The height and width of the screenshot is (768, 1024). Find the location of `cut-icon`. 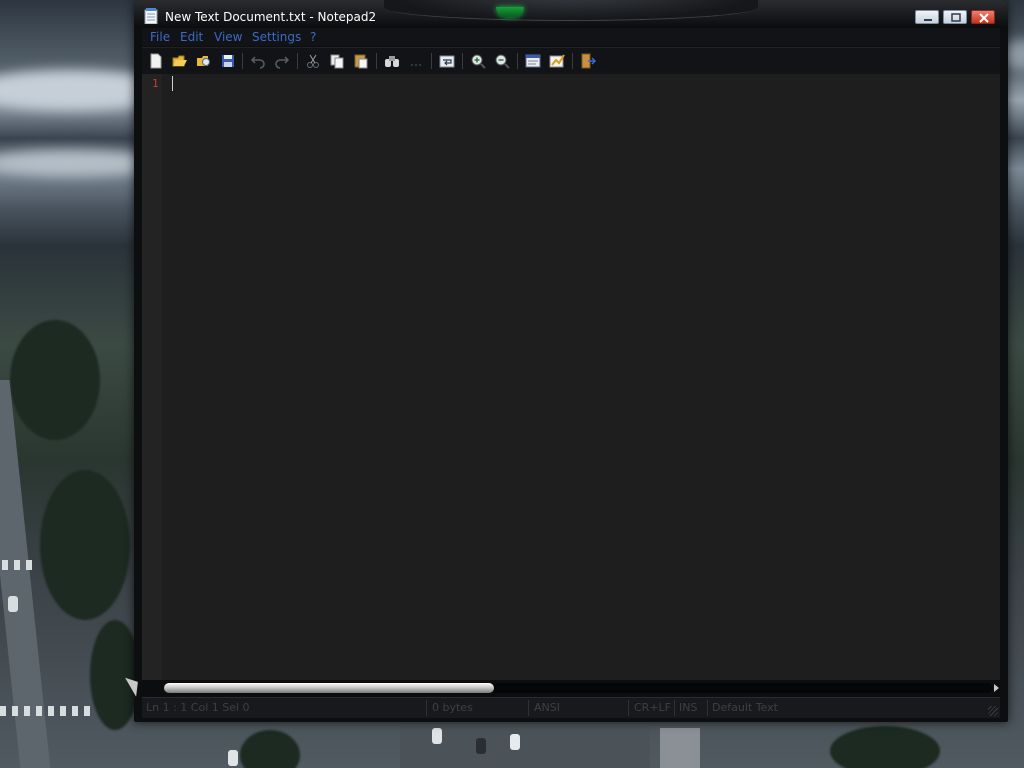

cut-icon is located at coordinates (313, 61).